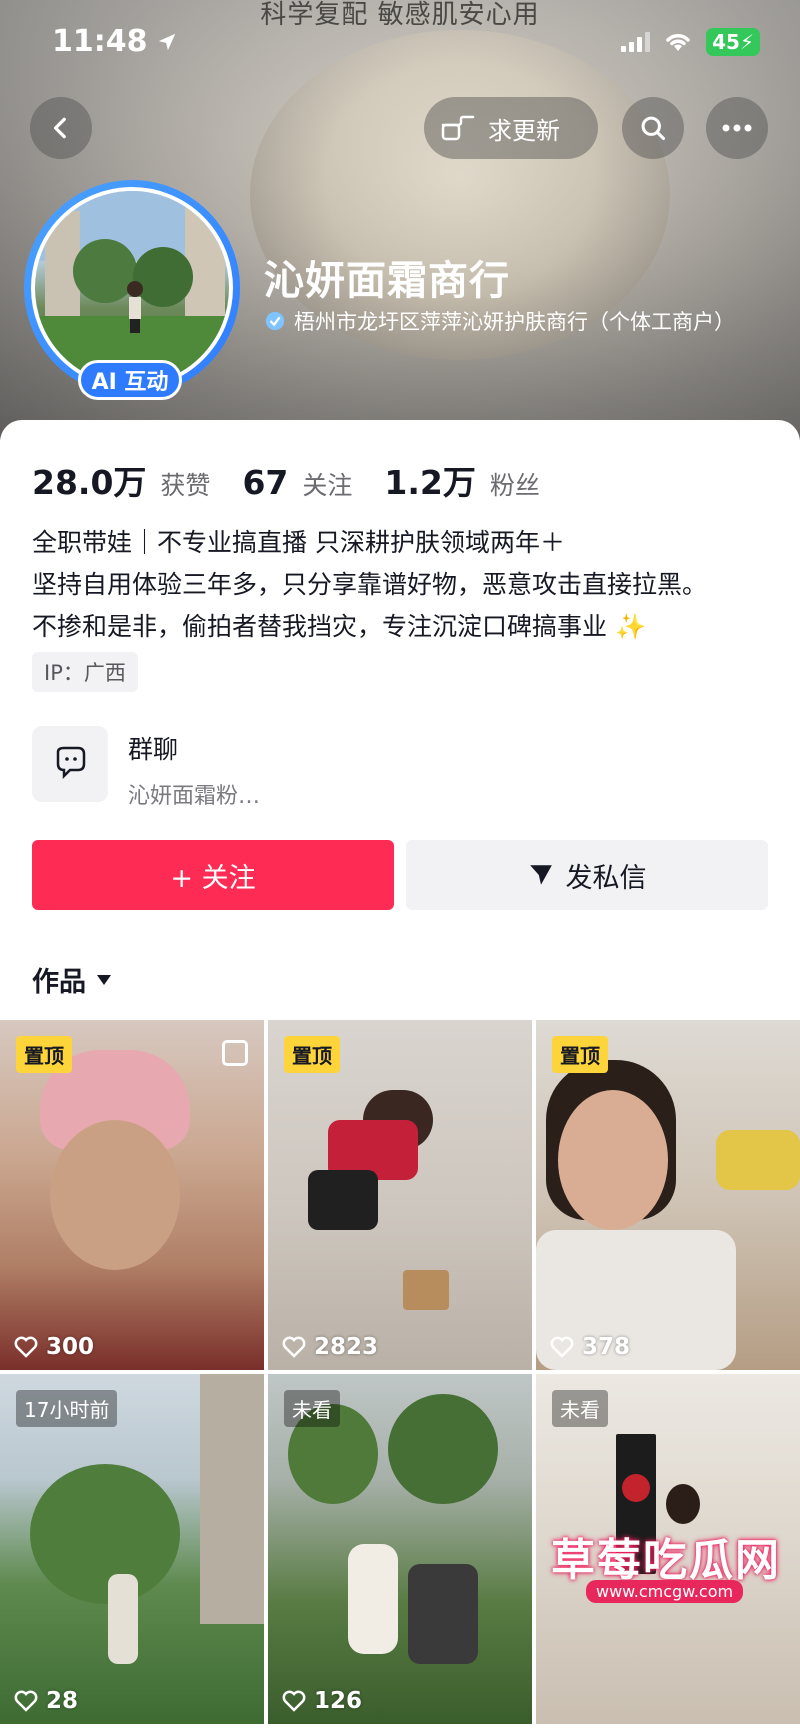 The height and width of the screenshot is (1732, 800). What do you see at coordinates (458, 128) in the screenshot?
I see `pointing-hand-icon` at bounding box center [458, 128].